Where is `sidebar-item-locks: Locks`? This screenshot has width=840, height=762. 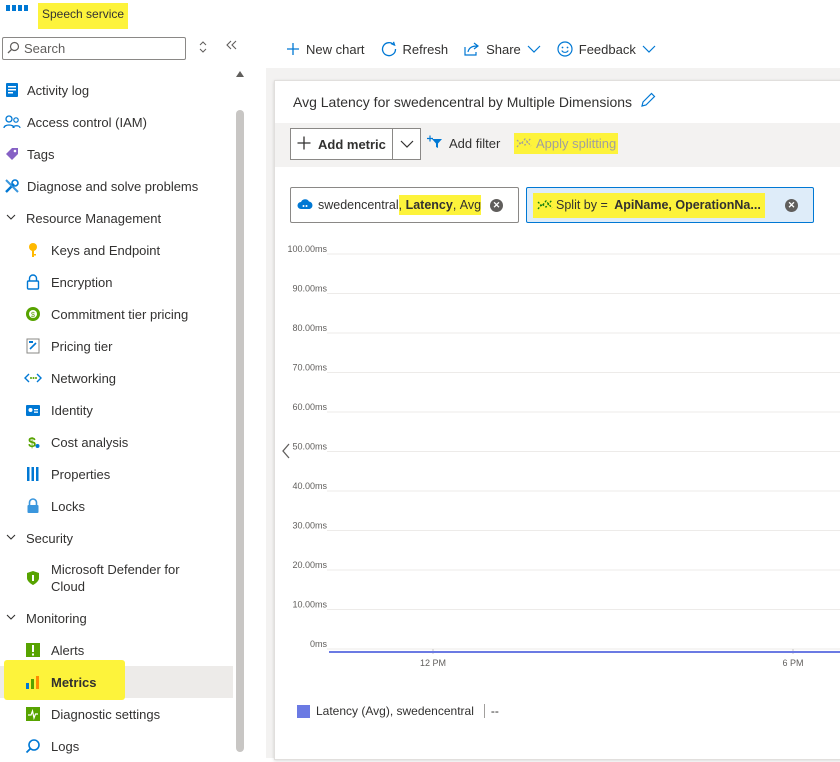
sidebar-item-locks: Locks is located at coordinates (116, 506).